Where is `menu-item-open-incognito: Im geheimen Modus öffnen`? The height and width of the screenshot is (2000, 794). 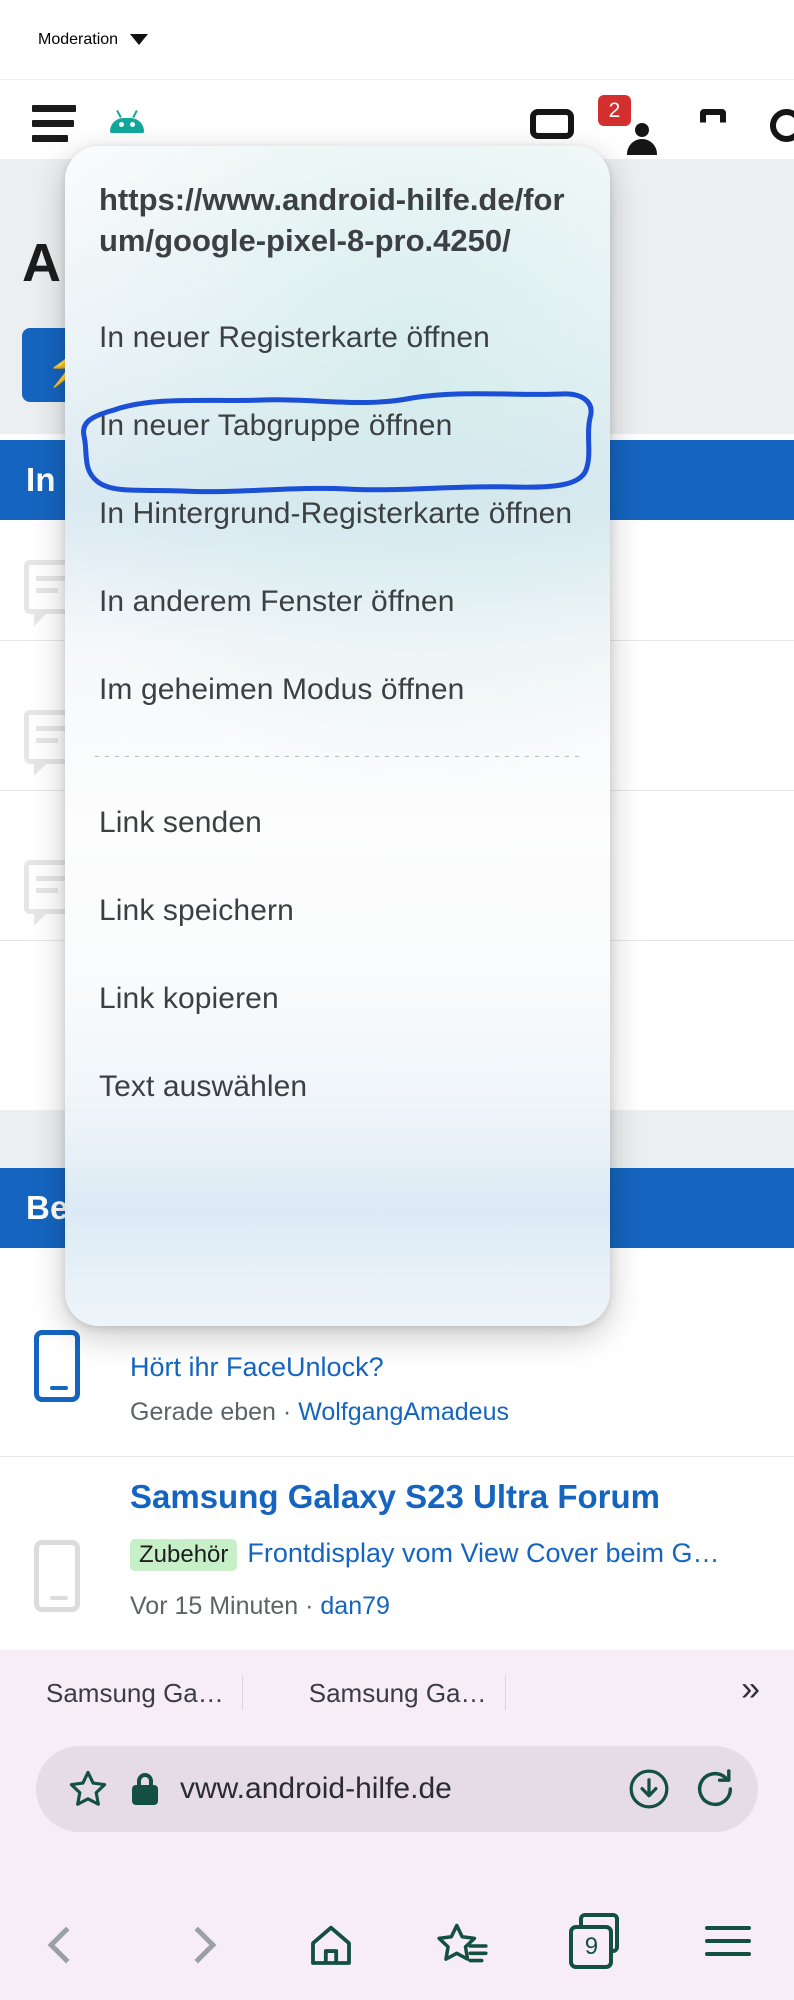 menu-item-open-incognito: Im geheimen Modus öffnen is located at coordinates (337, 690).